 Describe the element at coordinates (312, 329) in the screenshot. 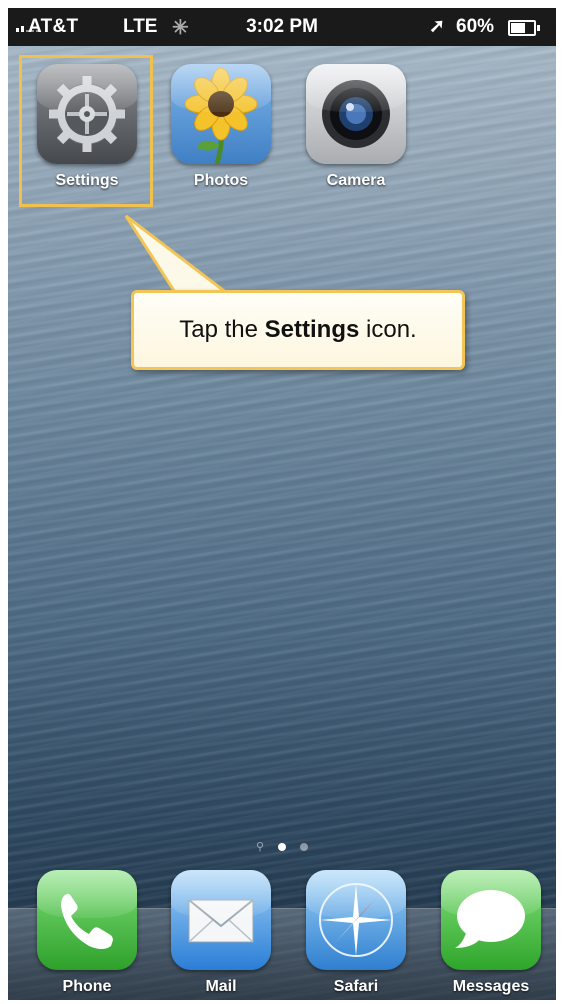

I see `callout-text-bold: Settings` at that location.